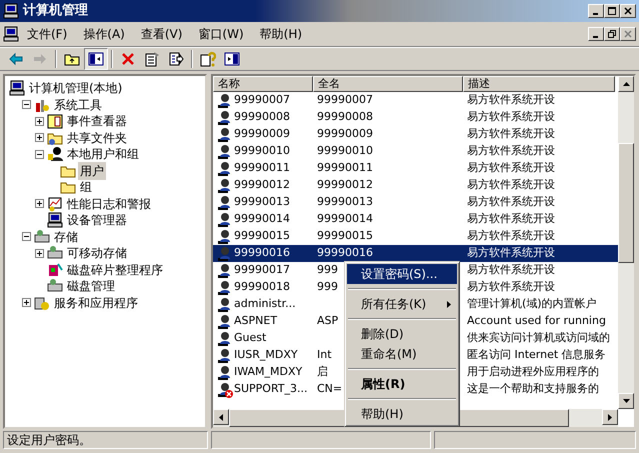 Image resolution: width=639 pixels, height=453 pixels. Describe the element at coordinates (532, 303) in the screenshot. I see `description-cell: 管理计算机(域)的内置帐户` at that location.